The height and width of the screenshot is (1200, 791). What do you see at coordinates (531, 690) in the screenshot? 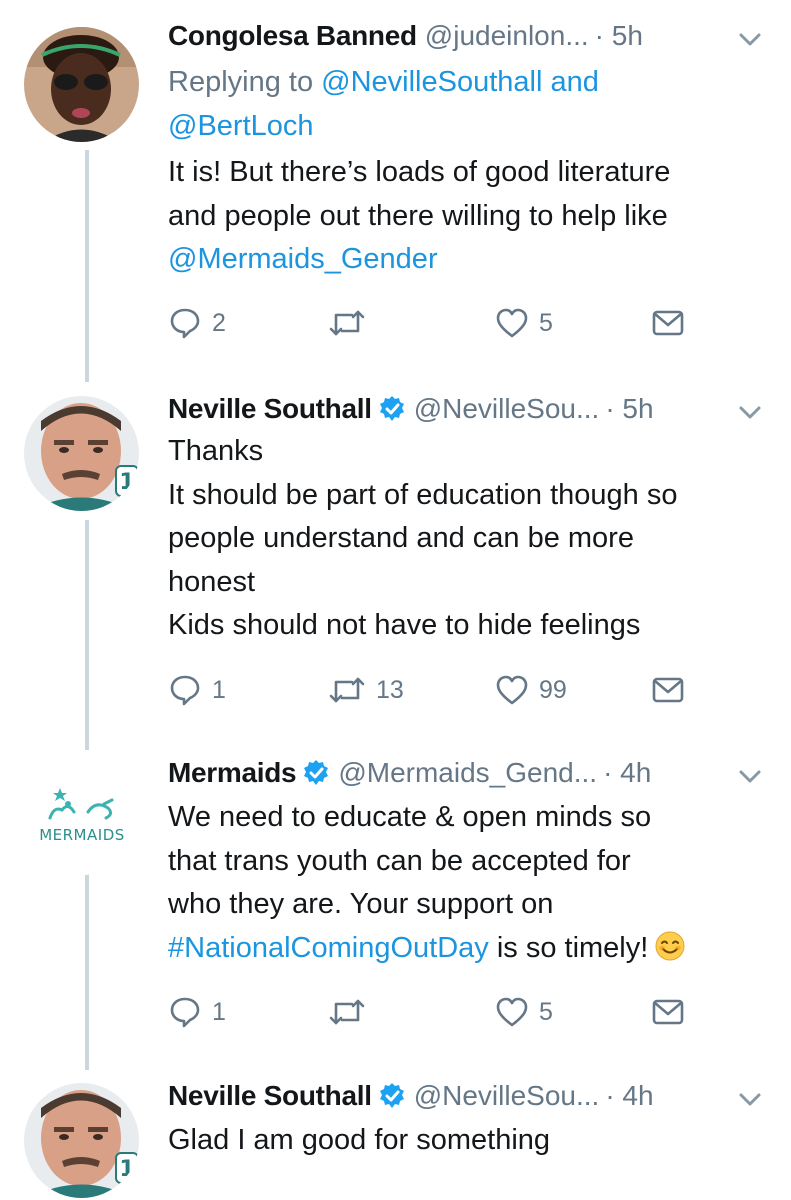
I see `like-button: 99` at bounding box center [531, 690].